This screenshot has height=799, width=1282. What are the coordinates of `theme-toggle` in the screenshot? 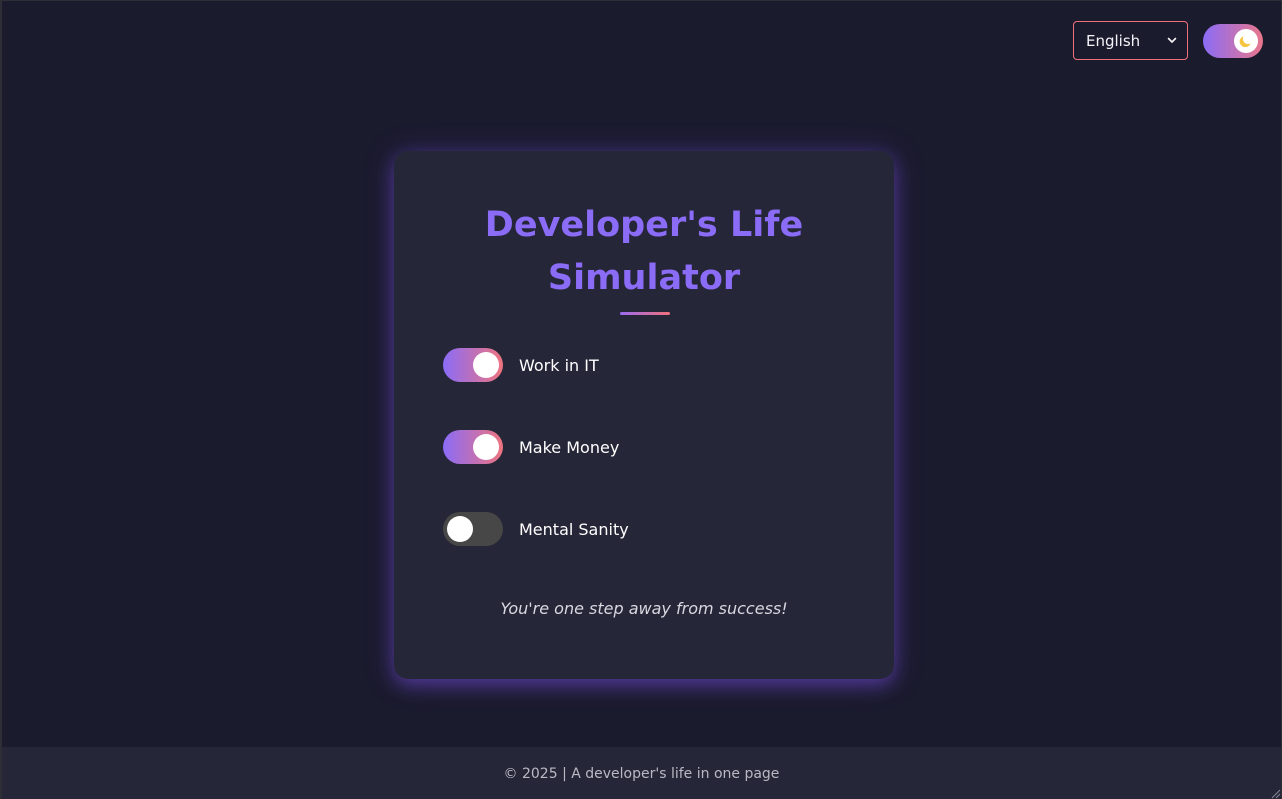 It's located at (1233, 41).